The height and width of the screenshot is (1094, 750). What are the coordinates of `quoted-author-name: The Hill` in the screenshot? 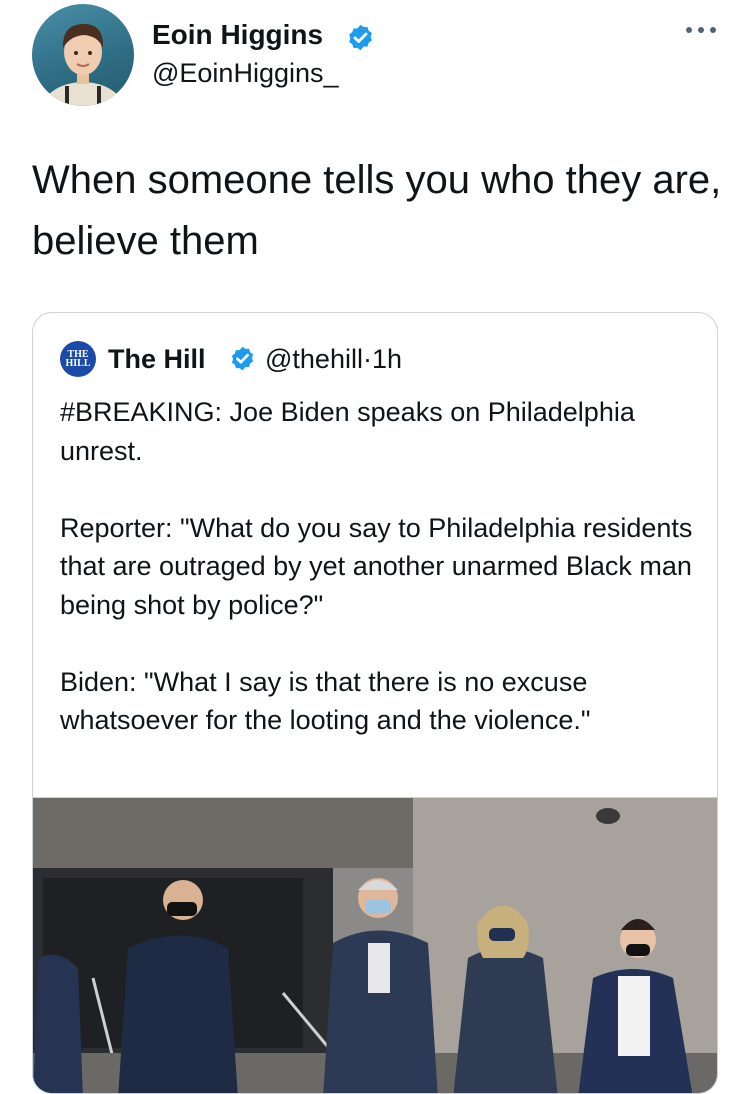 It's located at (157, 359).